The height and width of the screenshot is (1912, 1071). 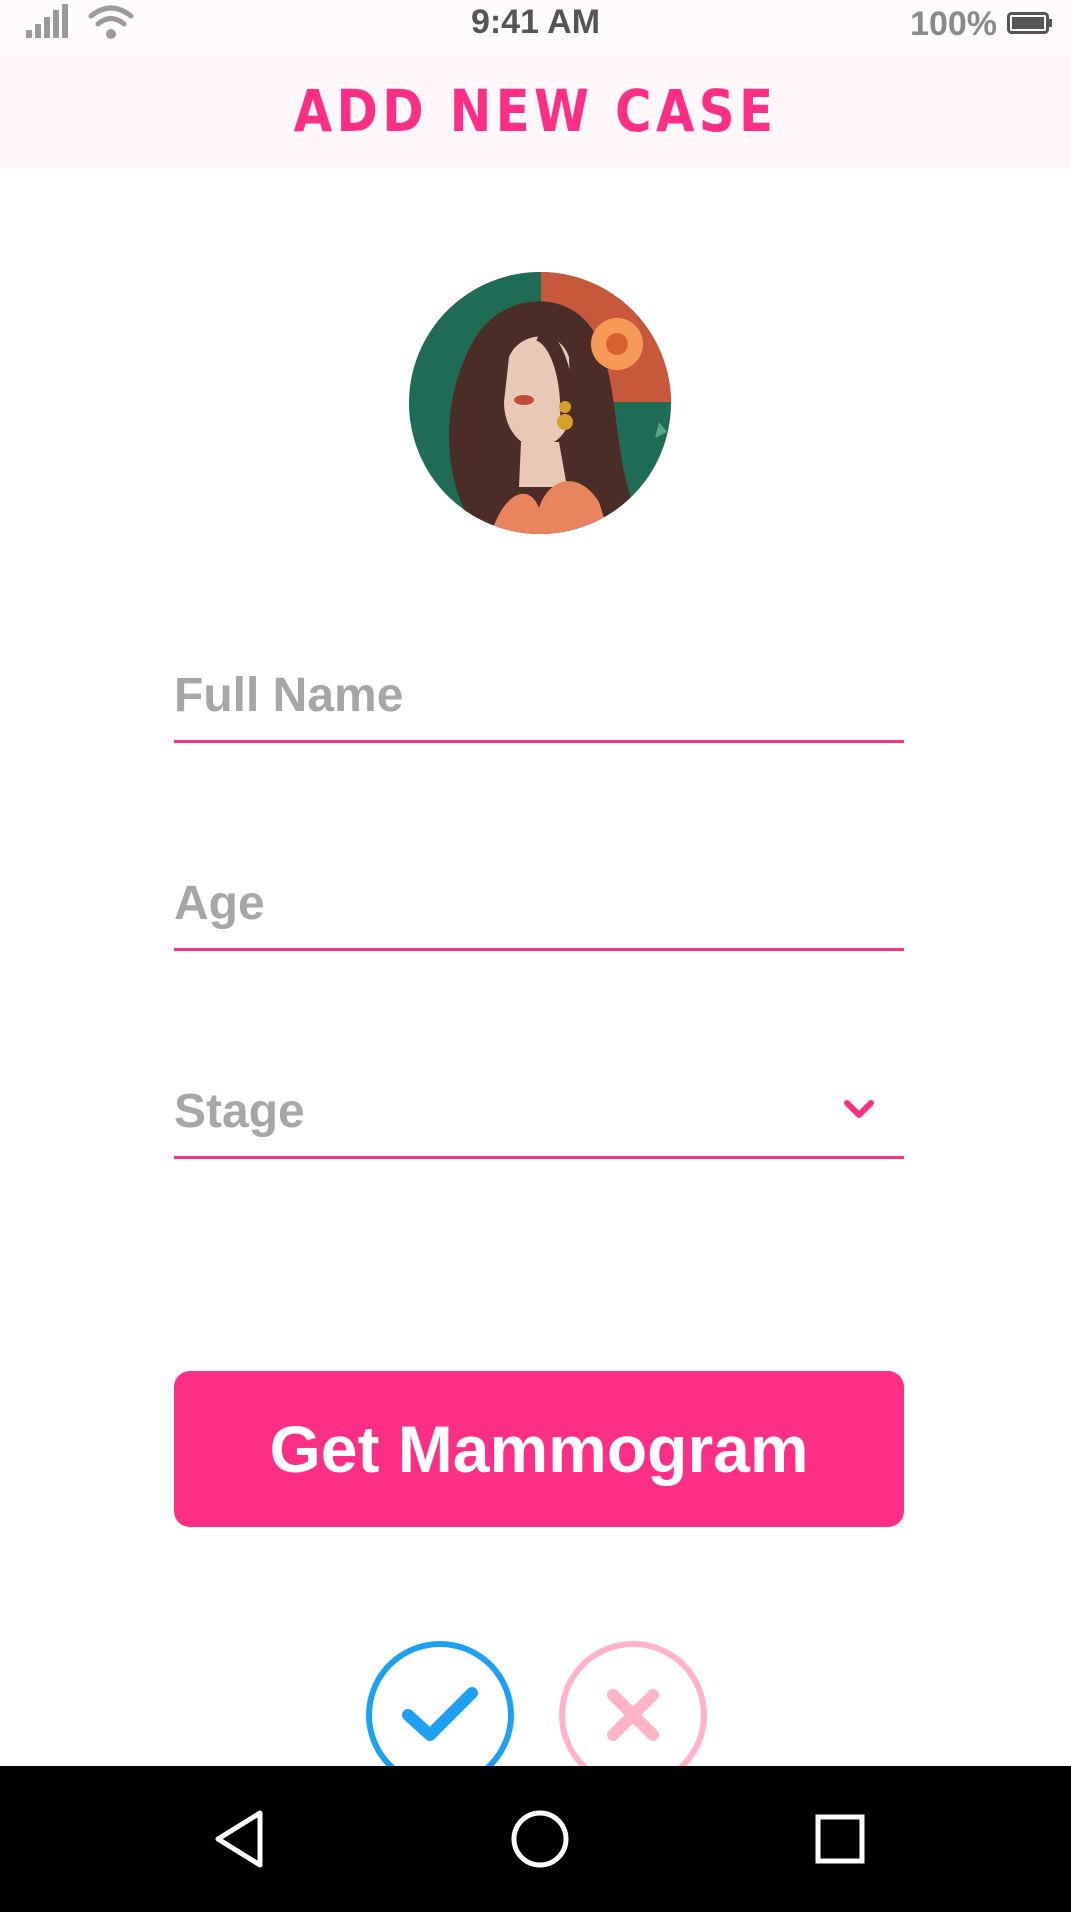 I want to click on full-name-placeholder: Full Name, so click(x=289, y=695).